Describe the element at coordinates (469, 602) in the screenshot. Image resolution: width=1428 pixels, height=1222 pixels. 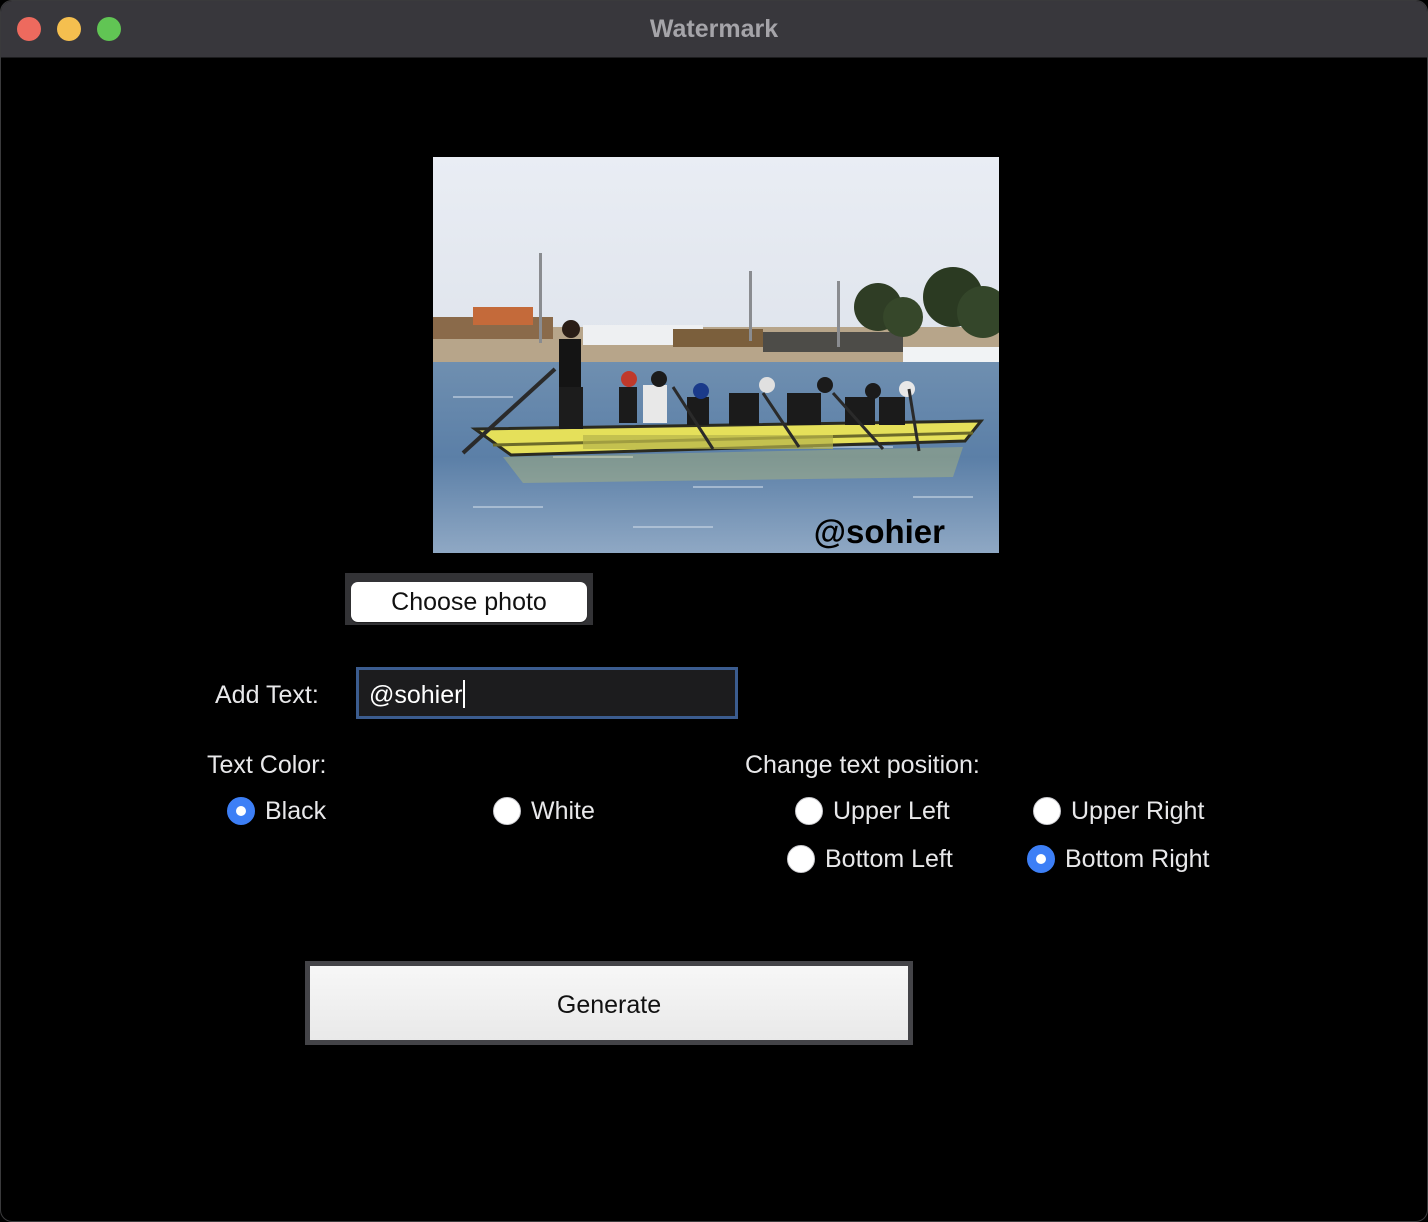
I see `choose-photo-button: Choose photo` at that location.